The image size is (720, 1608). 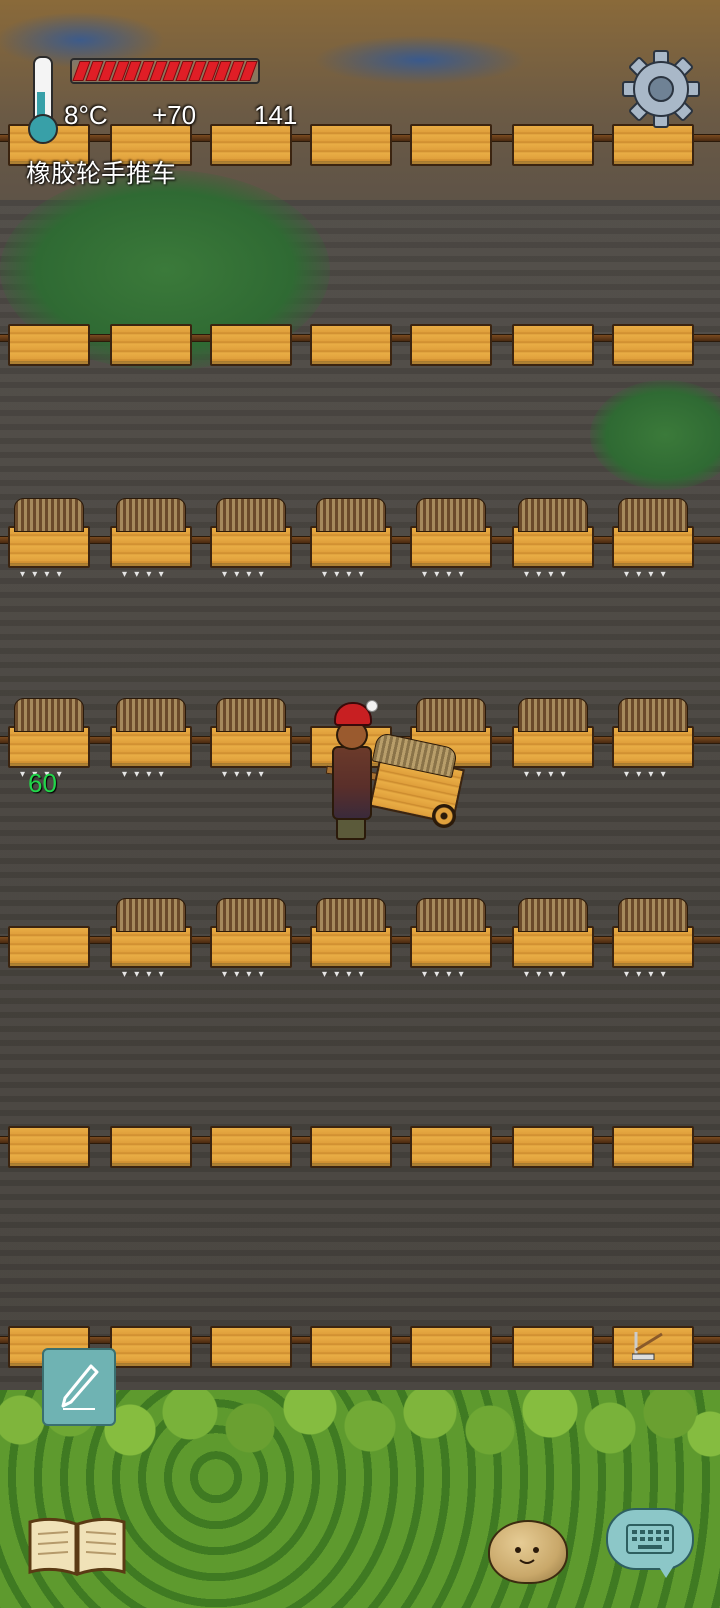 I want to click on gear-icon, so click(x=661, y=89).